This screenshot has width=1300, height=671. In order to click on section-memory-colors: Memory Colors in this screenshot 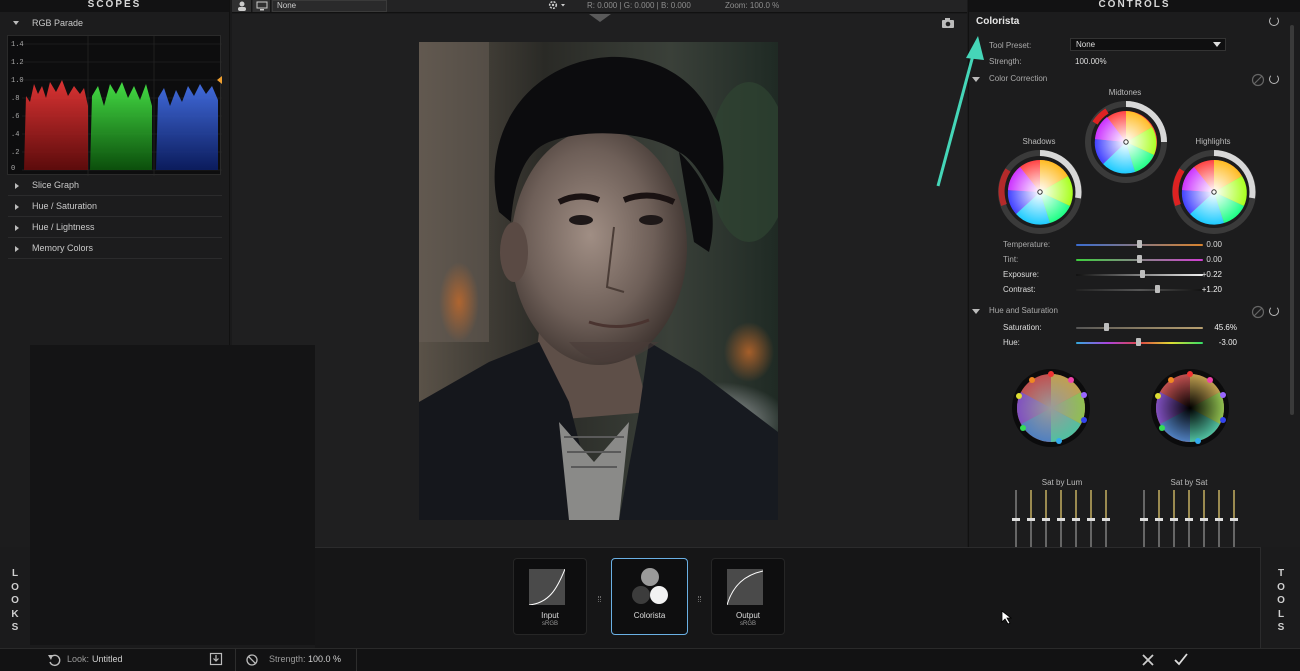, I will do `click(115, 248)`.